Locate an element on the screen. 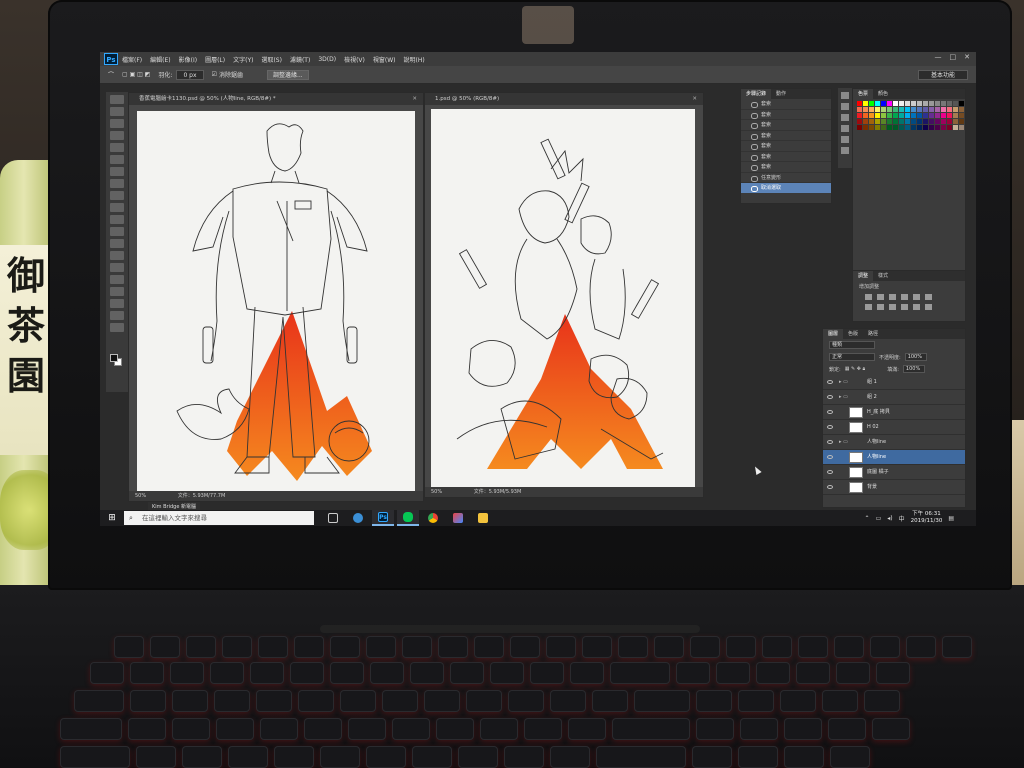  eraser-tool-icon is located at coordinates (117, 219).